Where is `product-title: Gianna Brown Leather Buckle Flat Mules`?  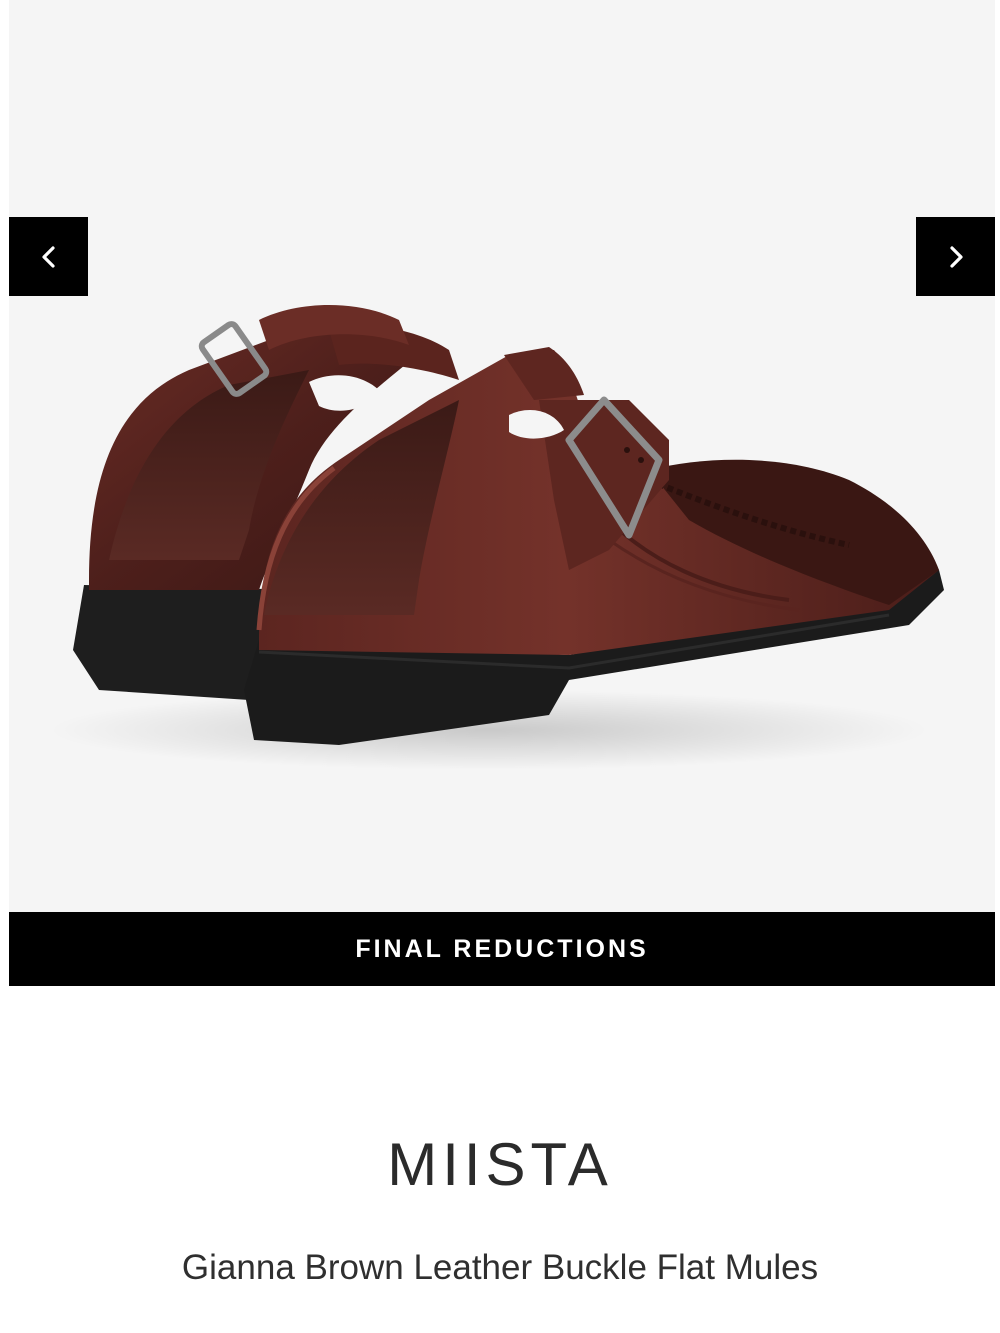 product-title: Gianna Brown Leather Buckle Flat Mules is located at coordinates (500, 1267).